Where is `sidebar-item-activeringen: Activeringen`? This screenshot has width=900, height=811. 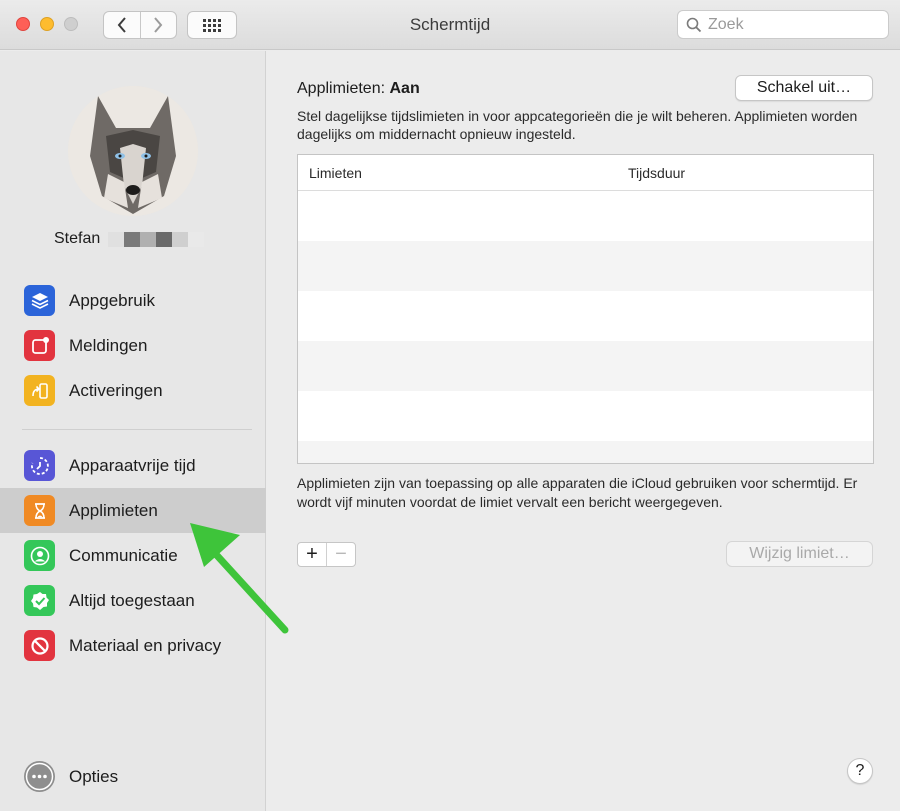
sidebar-item-activeringen: Activeringen is located at coordinates (133, 390).